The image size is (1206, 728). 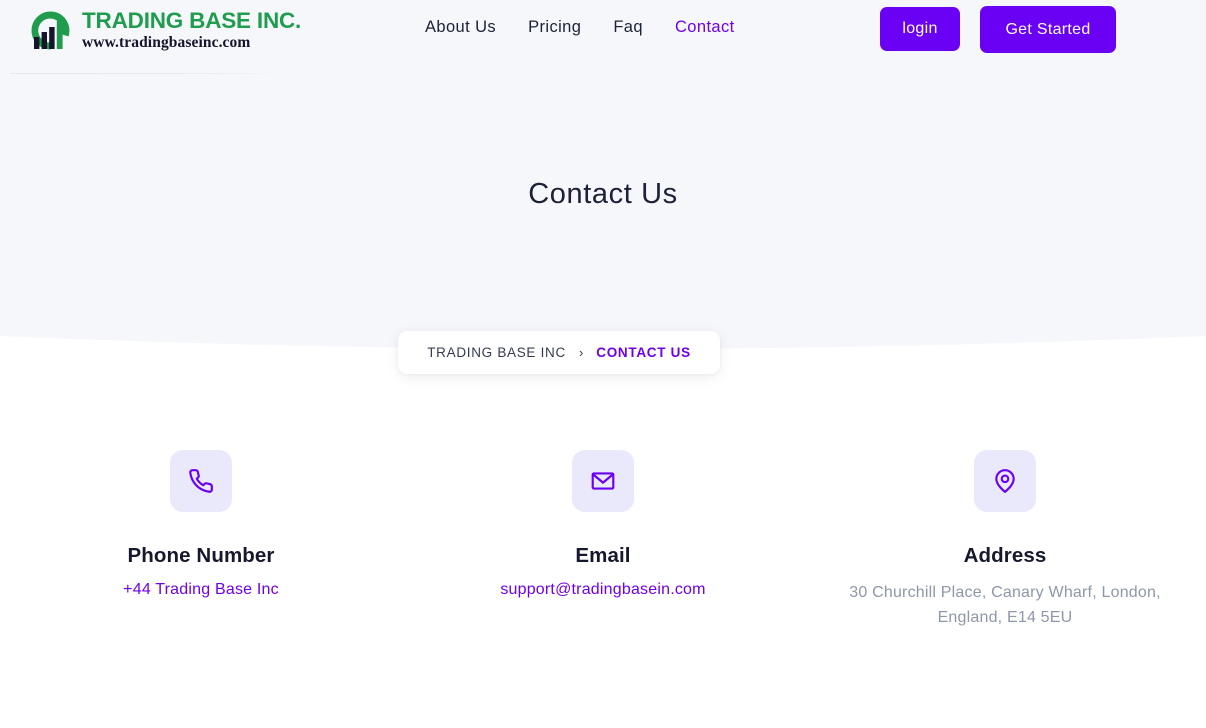 I want to click on mail-icon-tile, so click(x=603, y=481).